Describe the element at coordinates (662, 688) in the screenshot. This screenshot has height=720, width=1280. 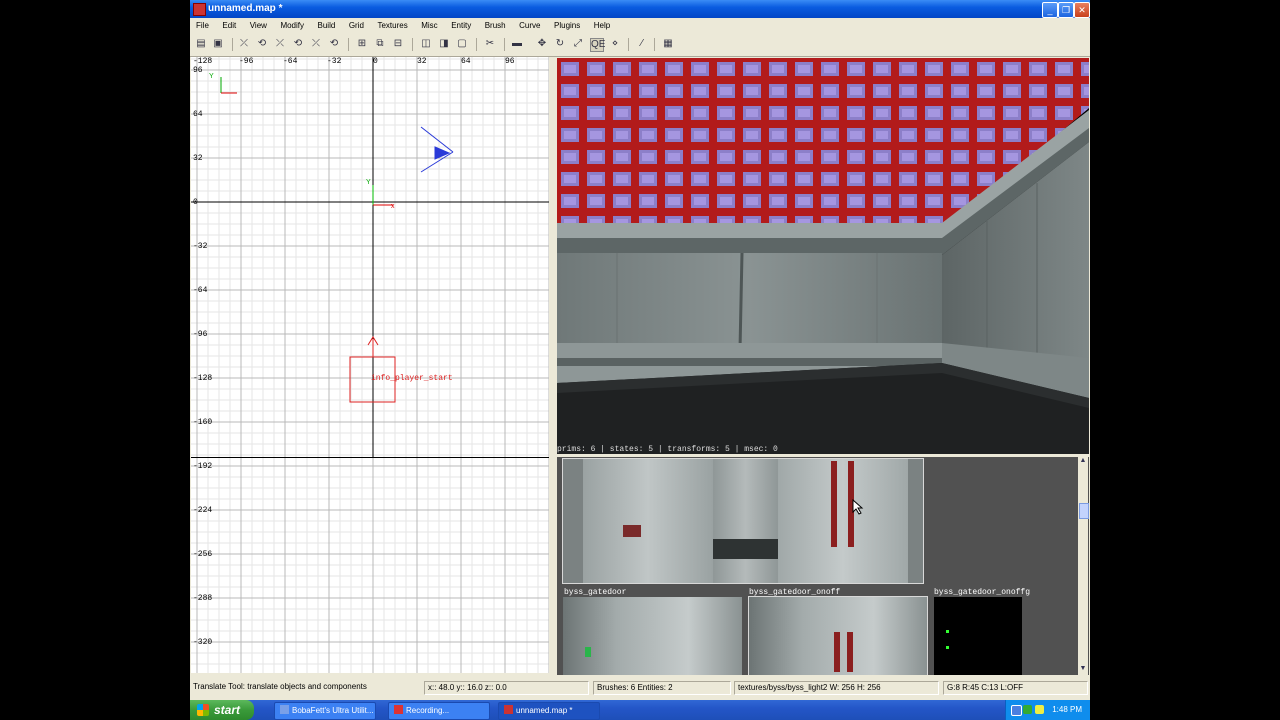
I see `status-counts: Brushes: 6 Entities: 2` at that location.